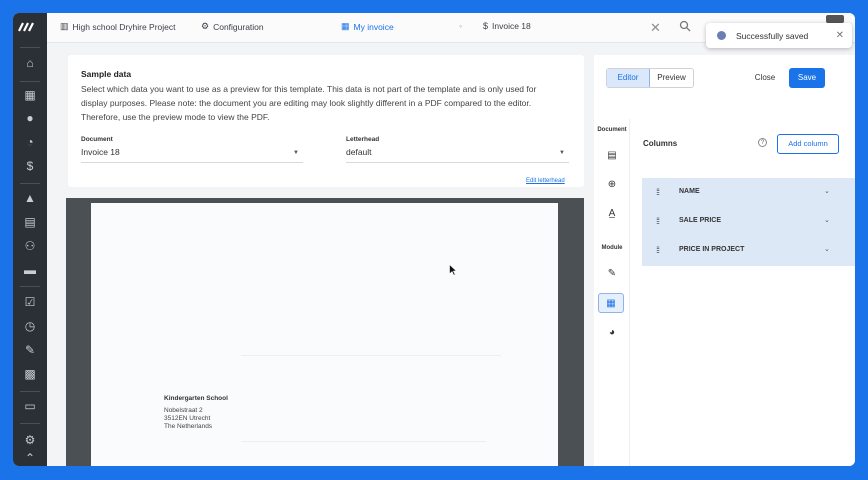  What do you see at coordinates (30, 95) in the screenshot?
I see `calendar-icon: ▦` at bounding box center [30, 95].